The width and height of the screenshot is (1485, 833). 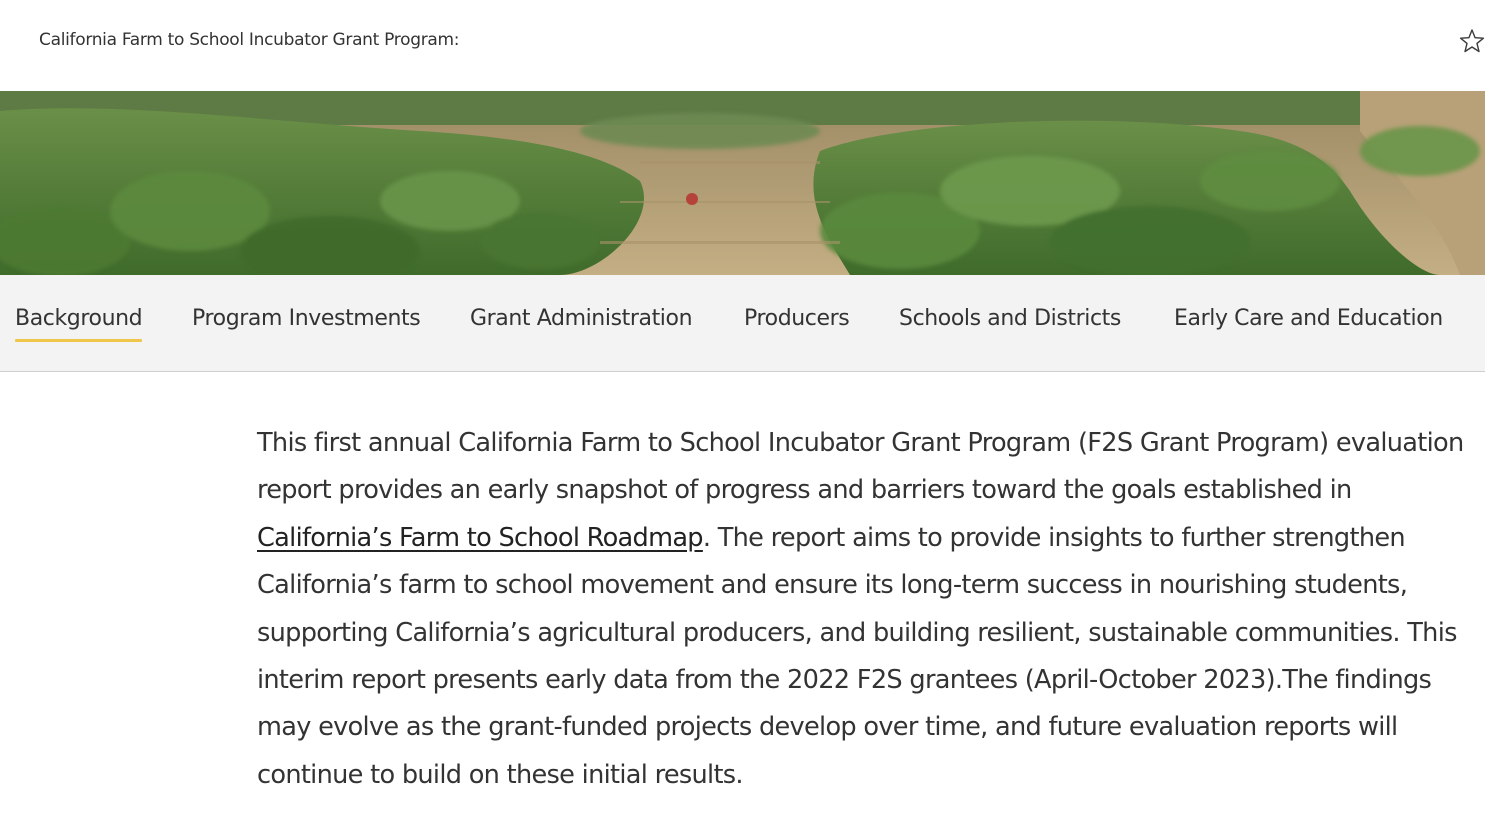 What do you see at coordinates (1010, 324) in the screenshot?
I see `tab-schools-and-districts: Schools and Districts` at bounding box center [1010, 324].